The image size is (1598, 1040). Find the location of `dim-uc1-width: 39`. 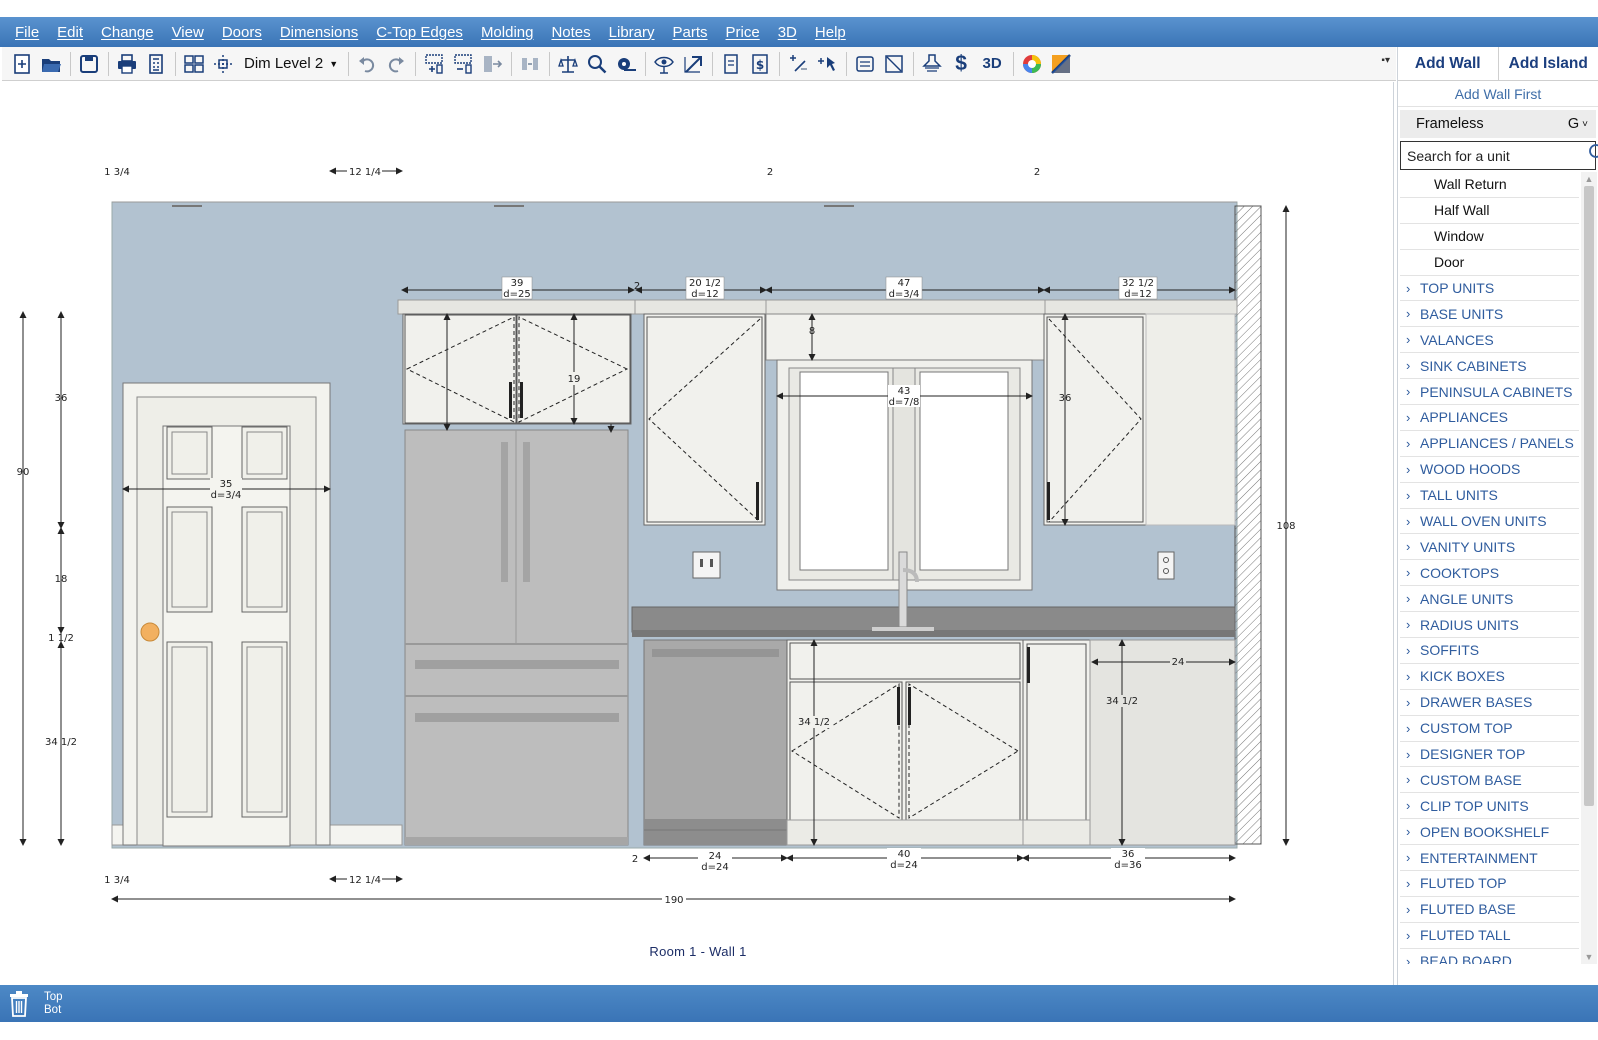

dim-uc1-width: 39 is located at coordinates (517, 283).